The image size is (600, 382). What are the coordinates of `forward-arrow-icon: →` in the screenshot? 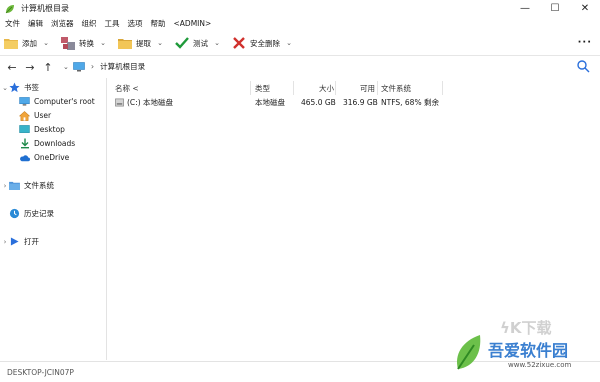 It's located at (30, 67).